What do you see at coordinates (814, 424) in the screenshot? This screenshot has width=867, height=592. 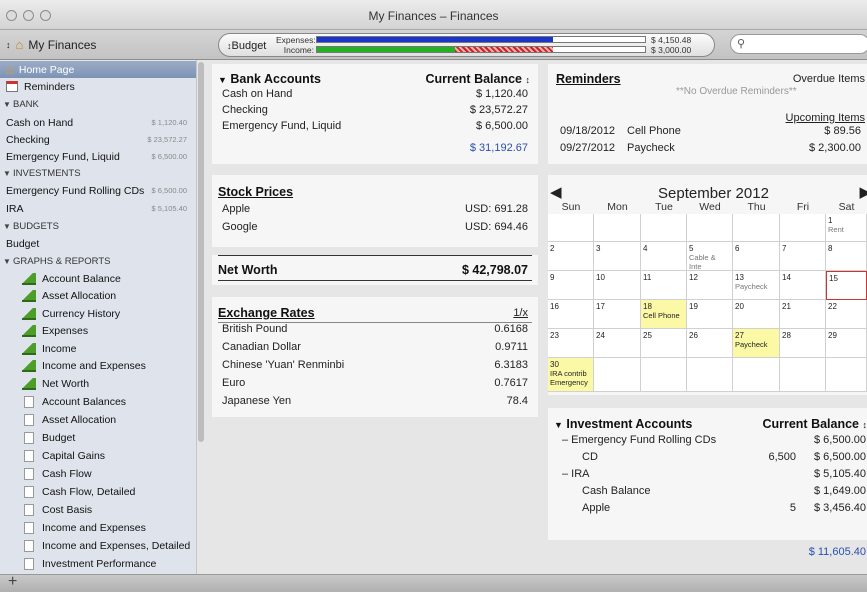 I see `investment-balance-column-header: Current Balance ↕` at bounding box center [814, 424].